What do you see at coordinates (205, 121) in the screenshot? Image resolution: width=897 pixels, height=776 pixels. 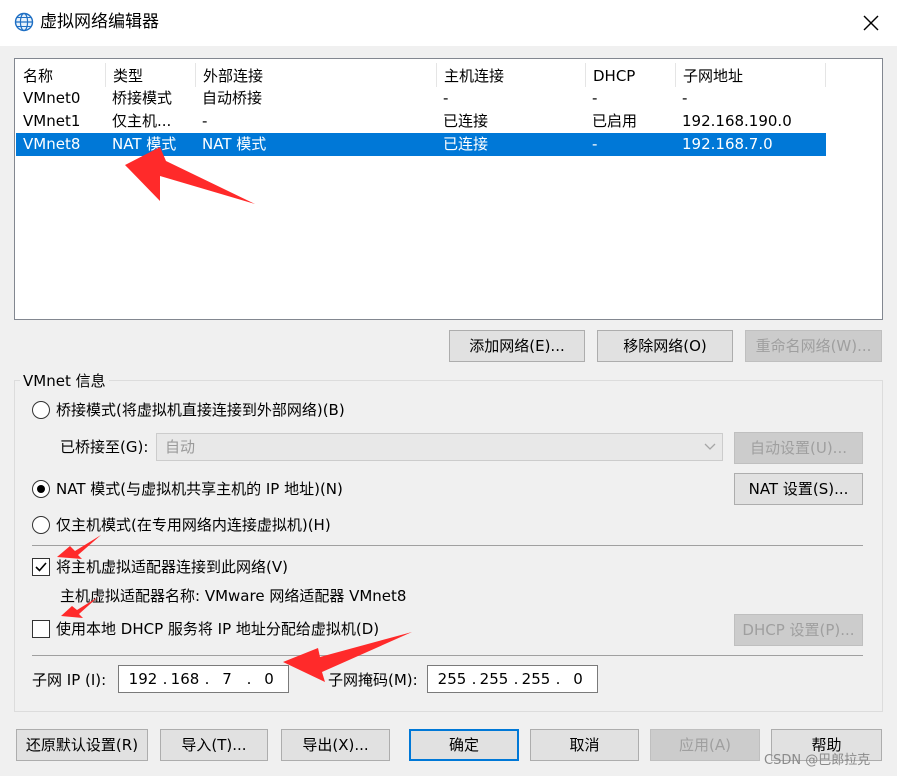 I see `cell-external: -` at bounding box center [205, 121].